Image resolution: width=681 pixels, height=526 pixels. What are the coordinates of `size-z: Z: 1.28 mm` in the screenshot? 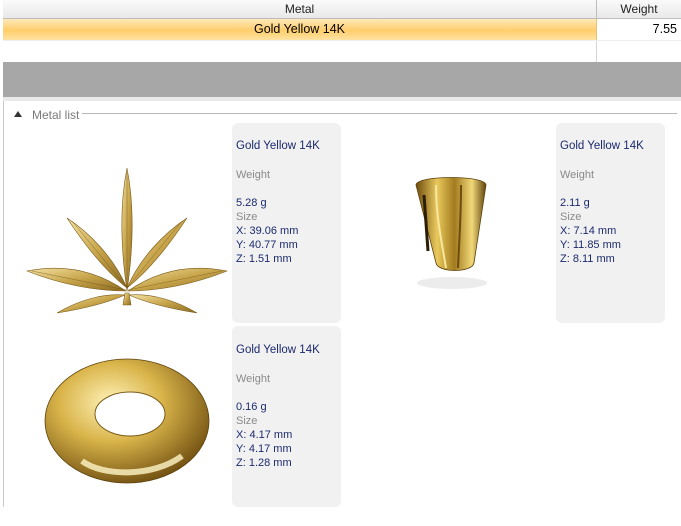 It's located at (264, 463).